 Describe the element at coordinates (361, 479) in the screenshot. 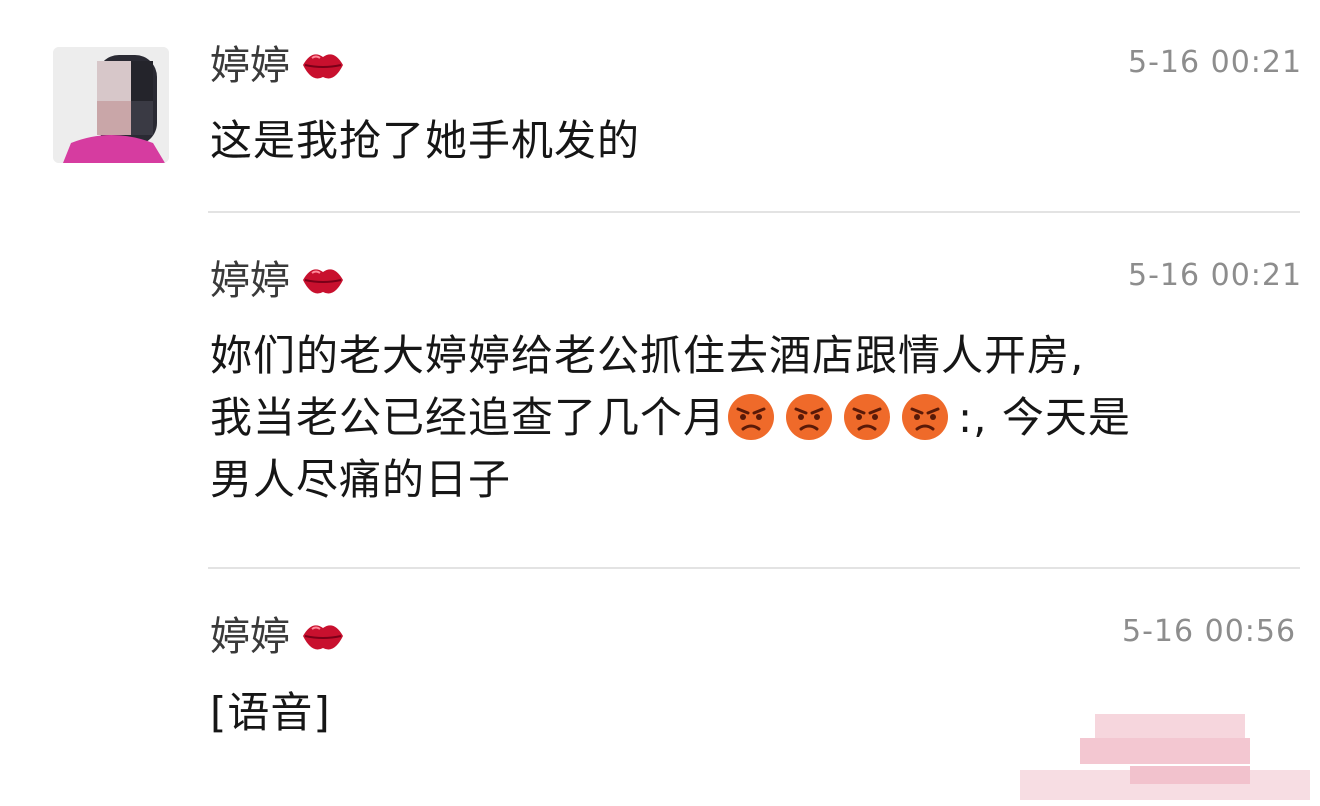

I see `message-line: 男人尽痛的日子` at that location.